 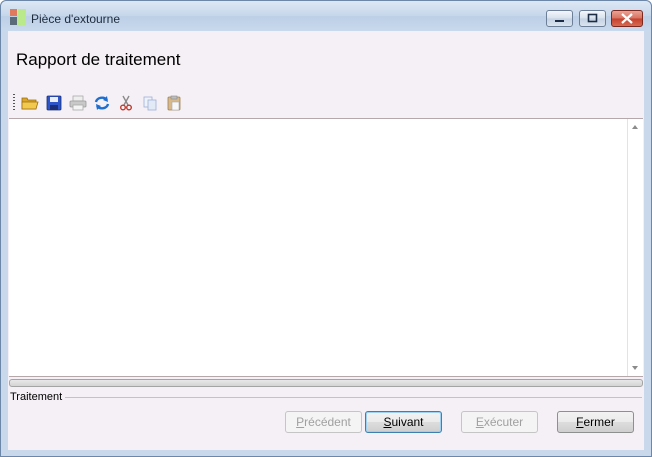 I want to click on scroll-up-arrow-icon, so click(x=635, y=127).